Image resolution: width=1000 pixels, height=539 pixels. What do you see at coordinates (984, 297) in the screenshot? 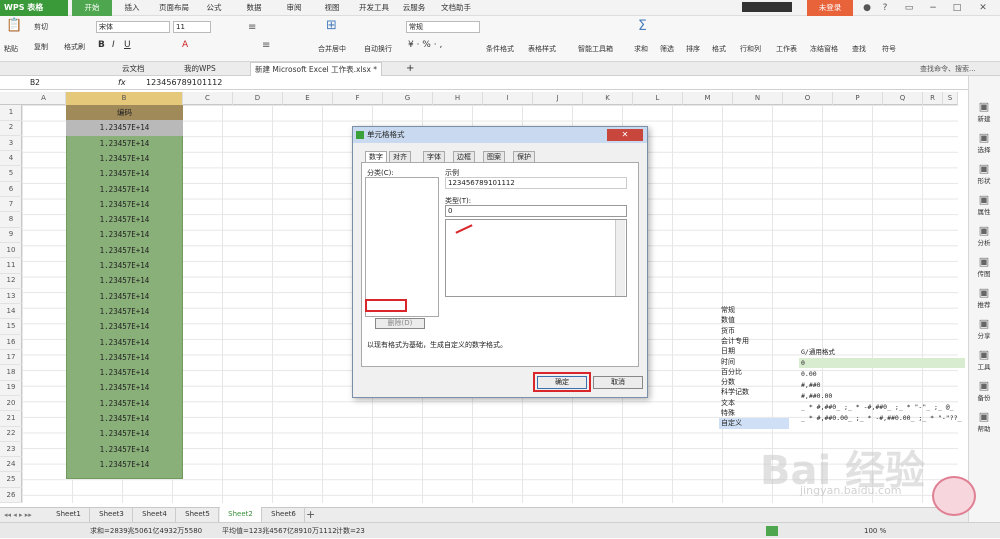
I see `right-panel-item: ▣ 推荐` at bounding box center [984, 297].